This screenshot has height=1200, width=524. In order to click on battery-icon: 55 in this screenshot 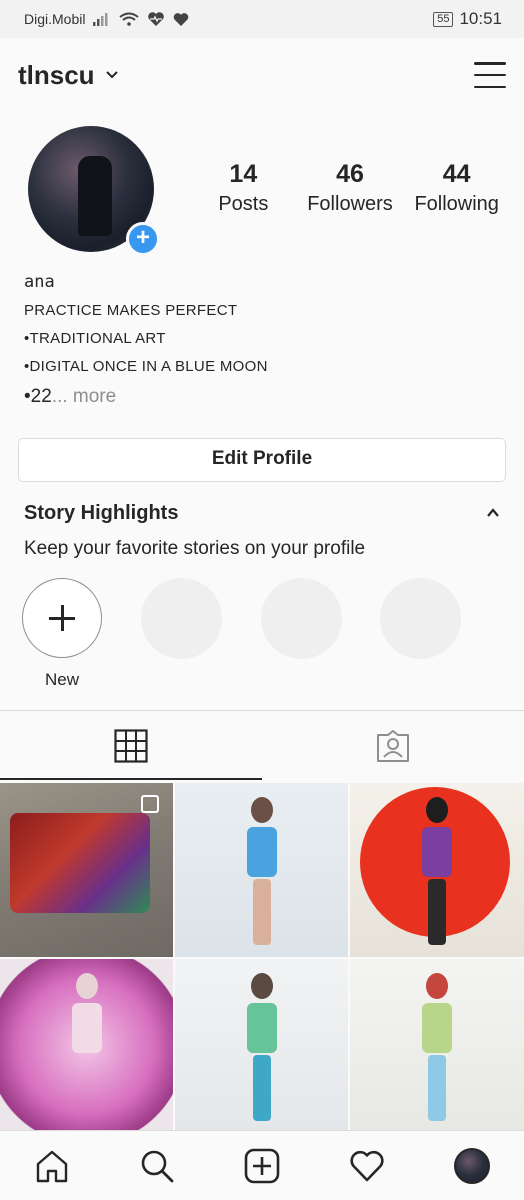, I will do `click(443, 19)`.